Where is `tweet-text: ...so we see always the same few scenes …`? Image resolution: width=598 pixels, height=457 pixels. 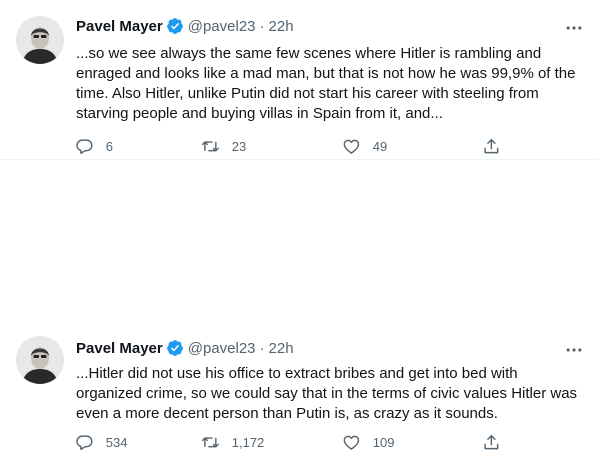 tweet-text: ...so we see always the same few scenes … is located at coordinates (326, 83).